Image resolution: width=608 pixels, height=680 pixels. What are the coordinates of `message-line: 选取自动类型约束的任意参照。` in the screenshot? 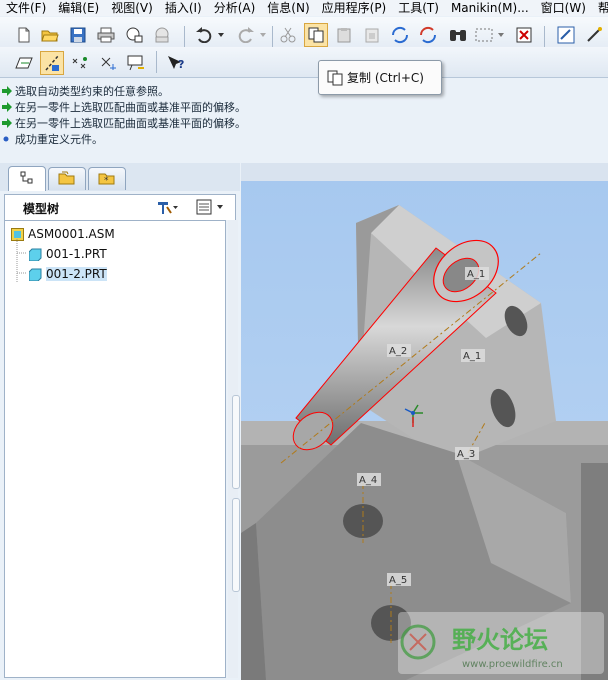 It's located at (85, 91).